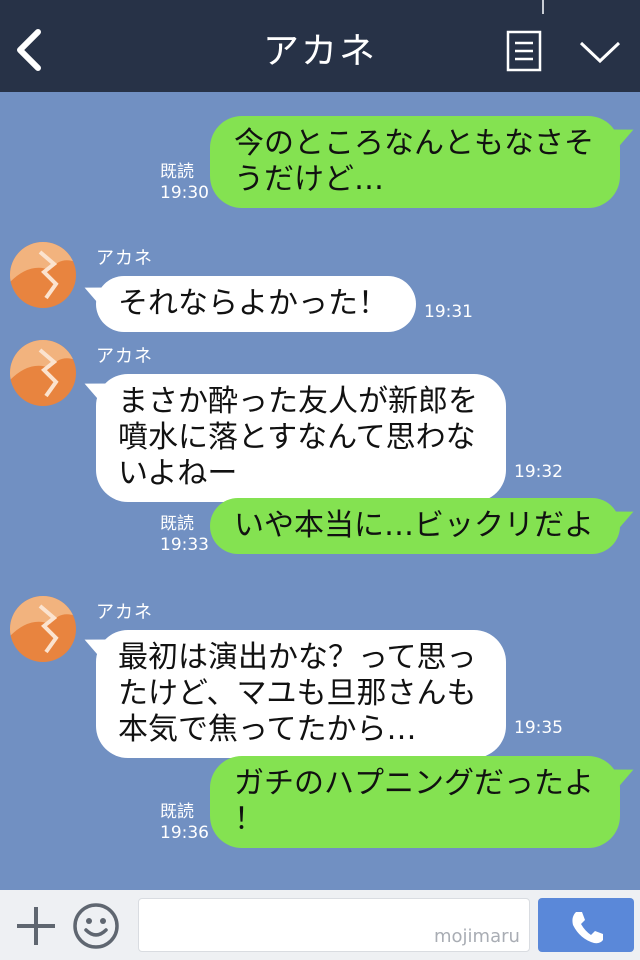 Image resolution: width=640 pixels, height=960 pixels. I want to click on chevron-down-icon, so click(600, 52).